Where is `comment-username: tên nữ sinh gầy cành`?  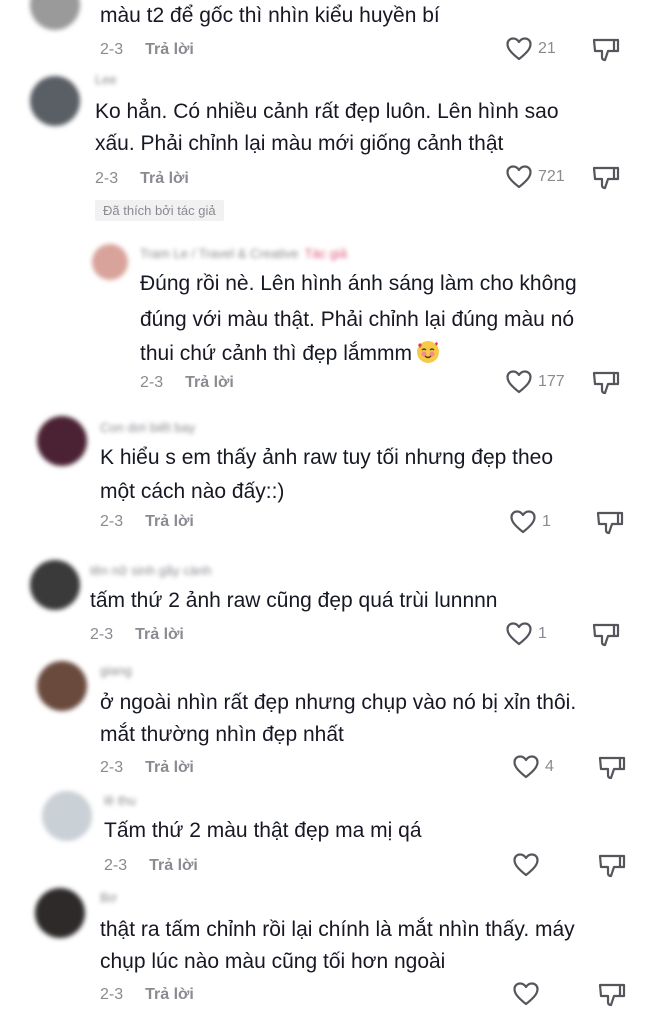
comment-username: tên nữ sinh gầy cành is located at coordinates (150, 570).